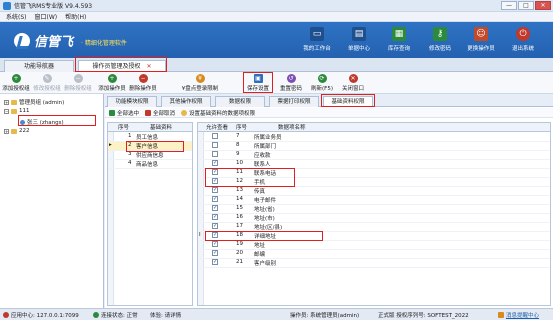  Describe the element at coordinates (374, 155) in the screenshot. I see `table-row: 9 应收款` at that location.